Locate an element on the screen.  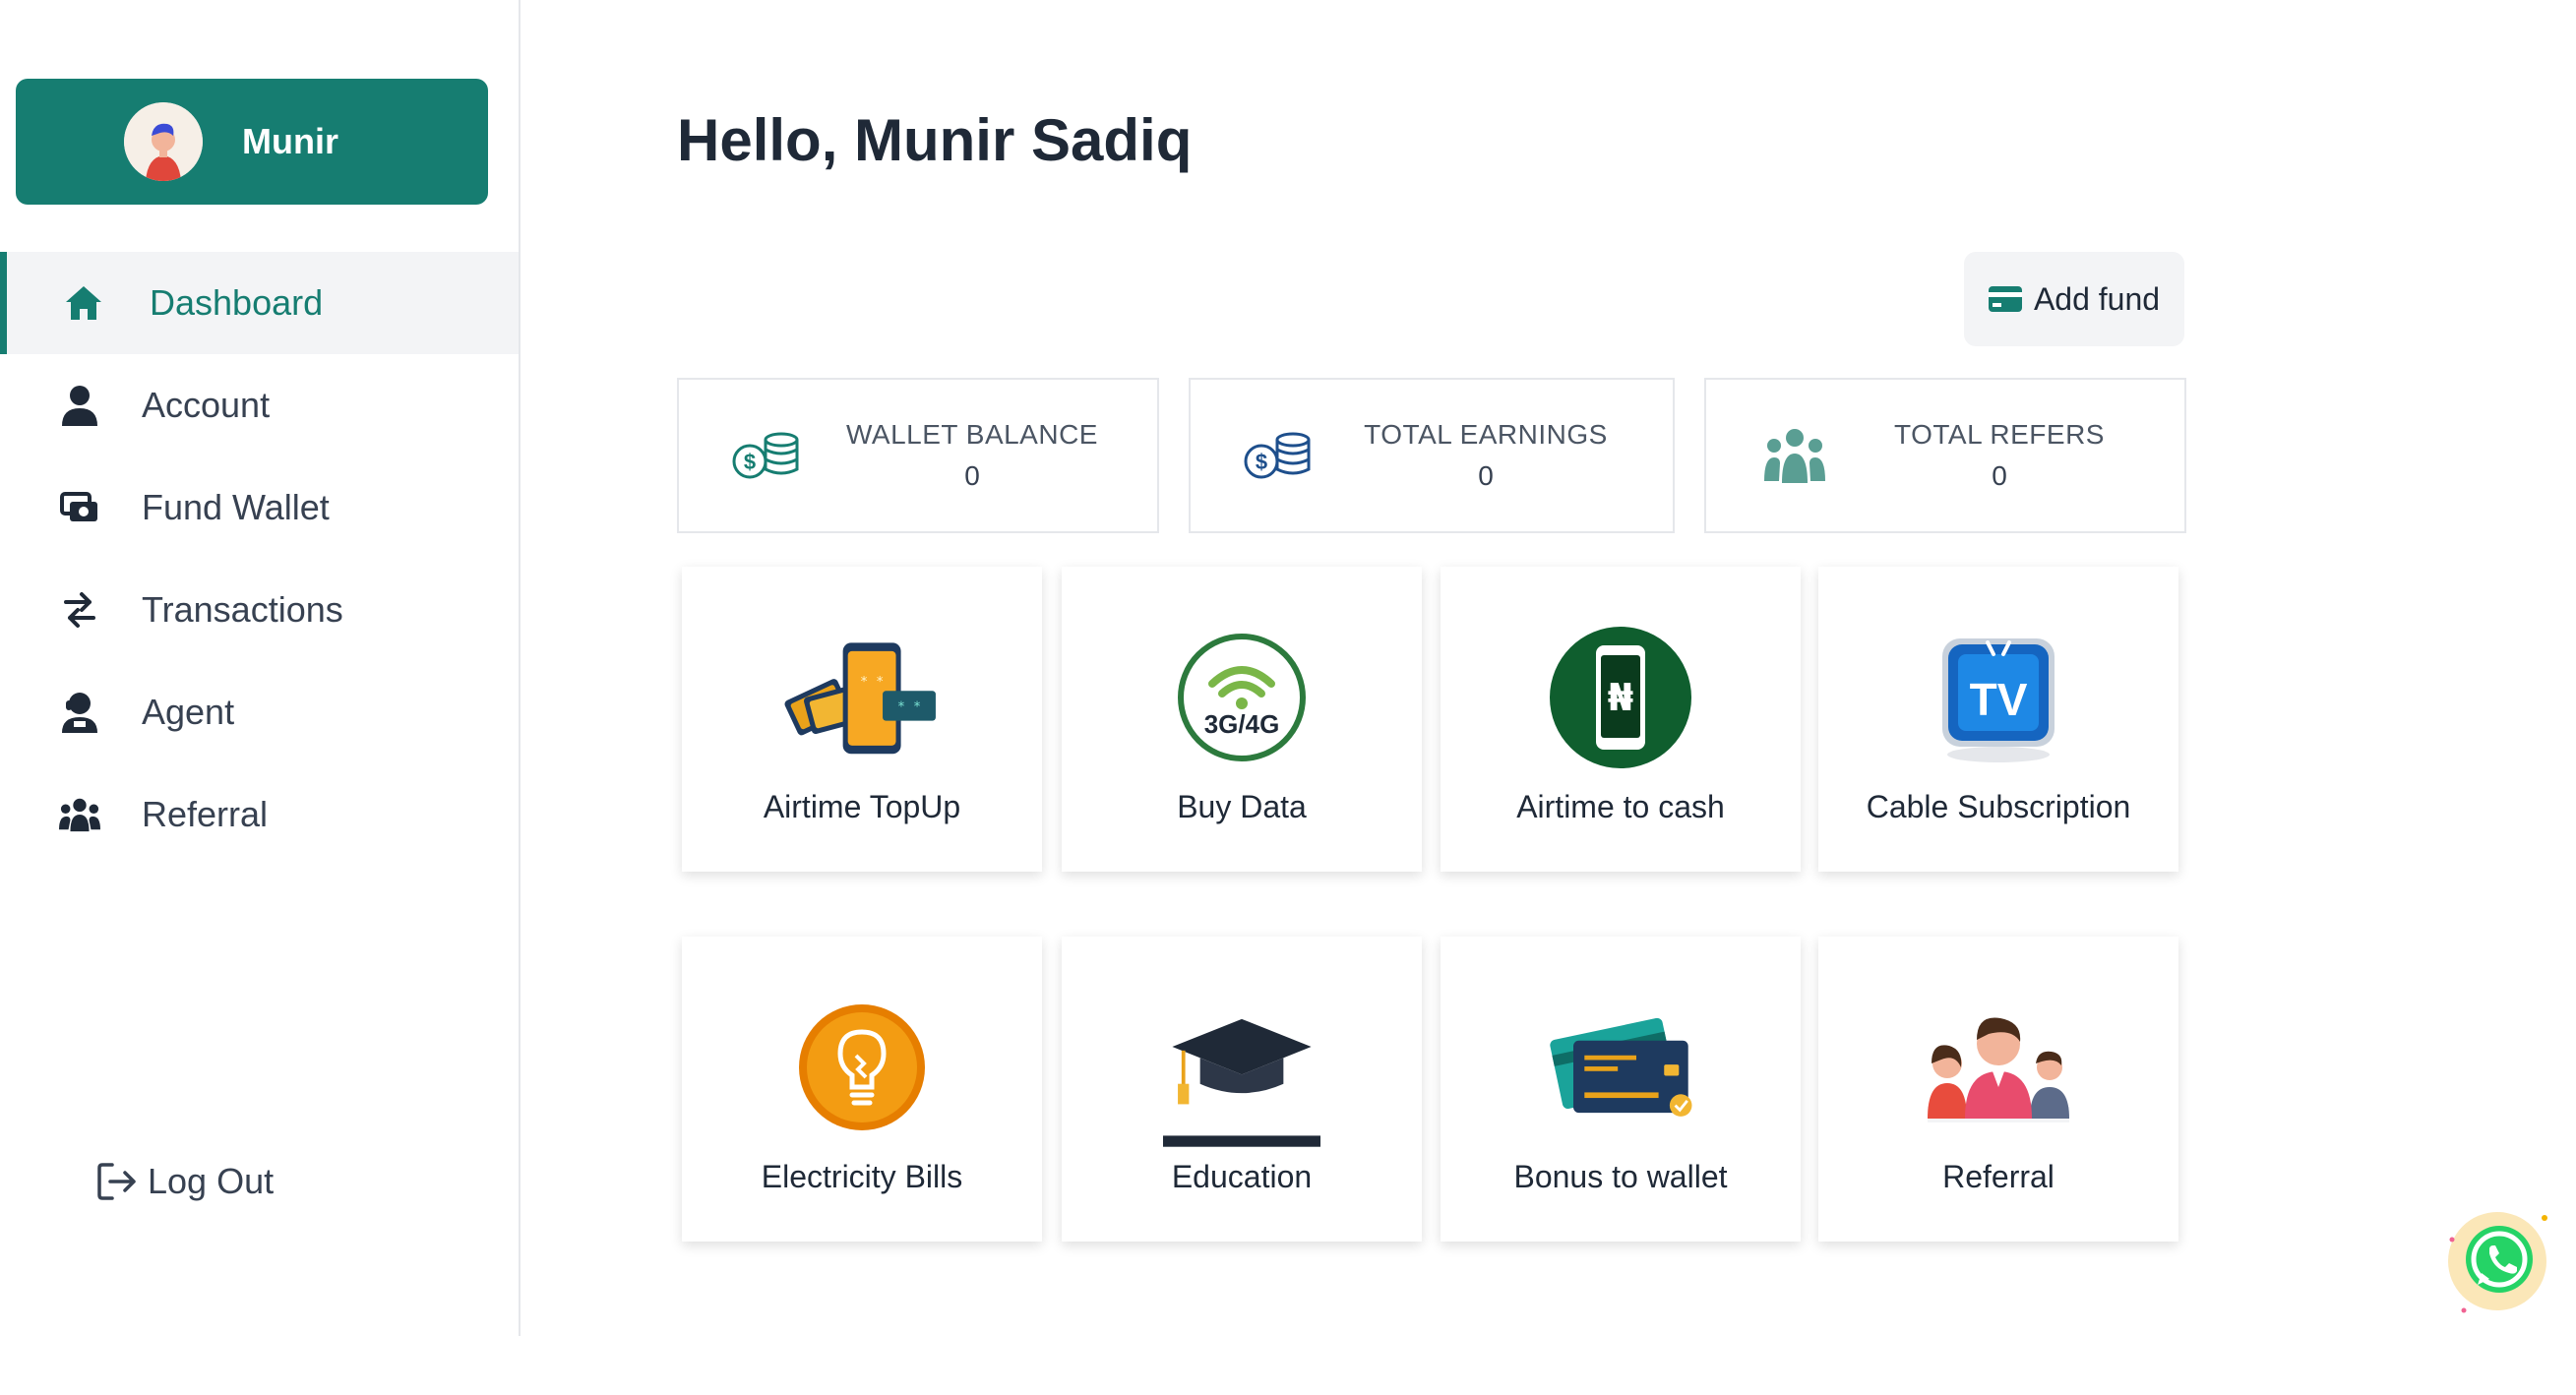
service-cable-subscription: TV Cable Subscription is located at coordinates (1998, 719).